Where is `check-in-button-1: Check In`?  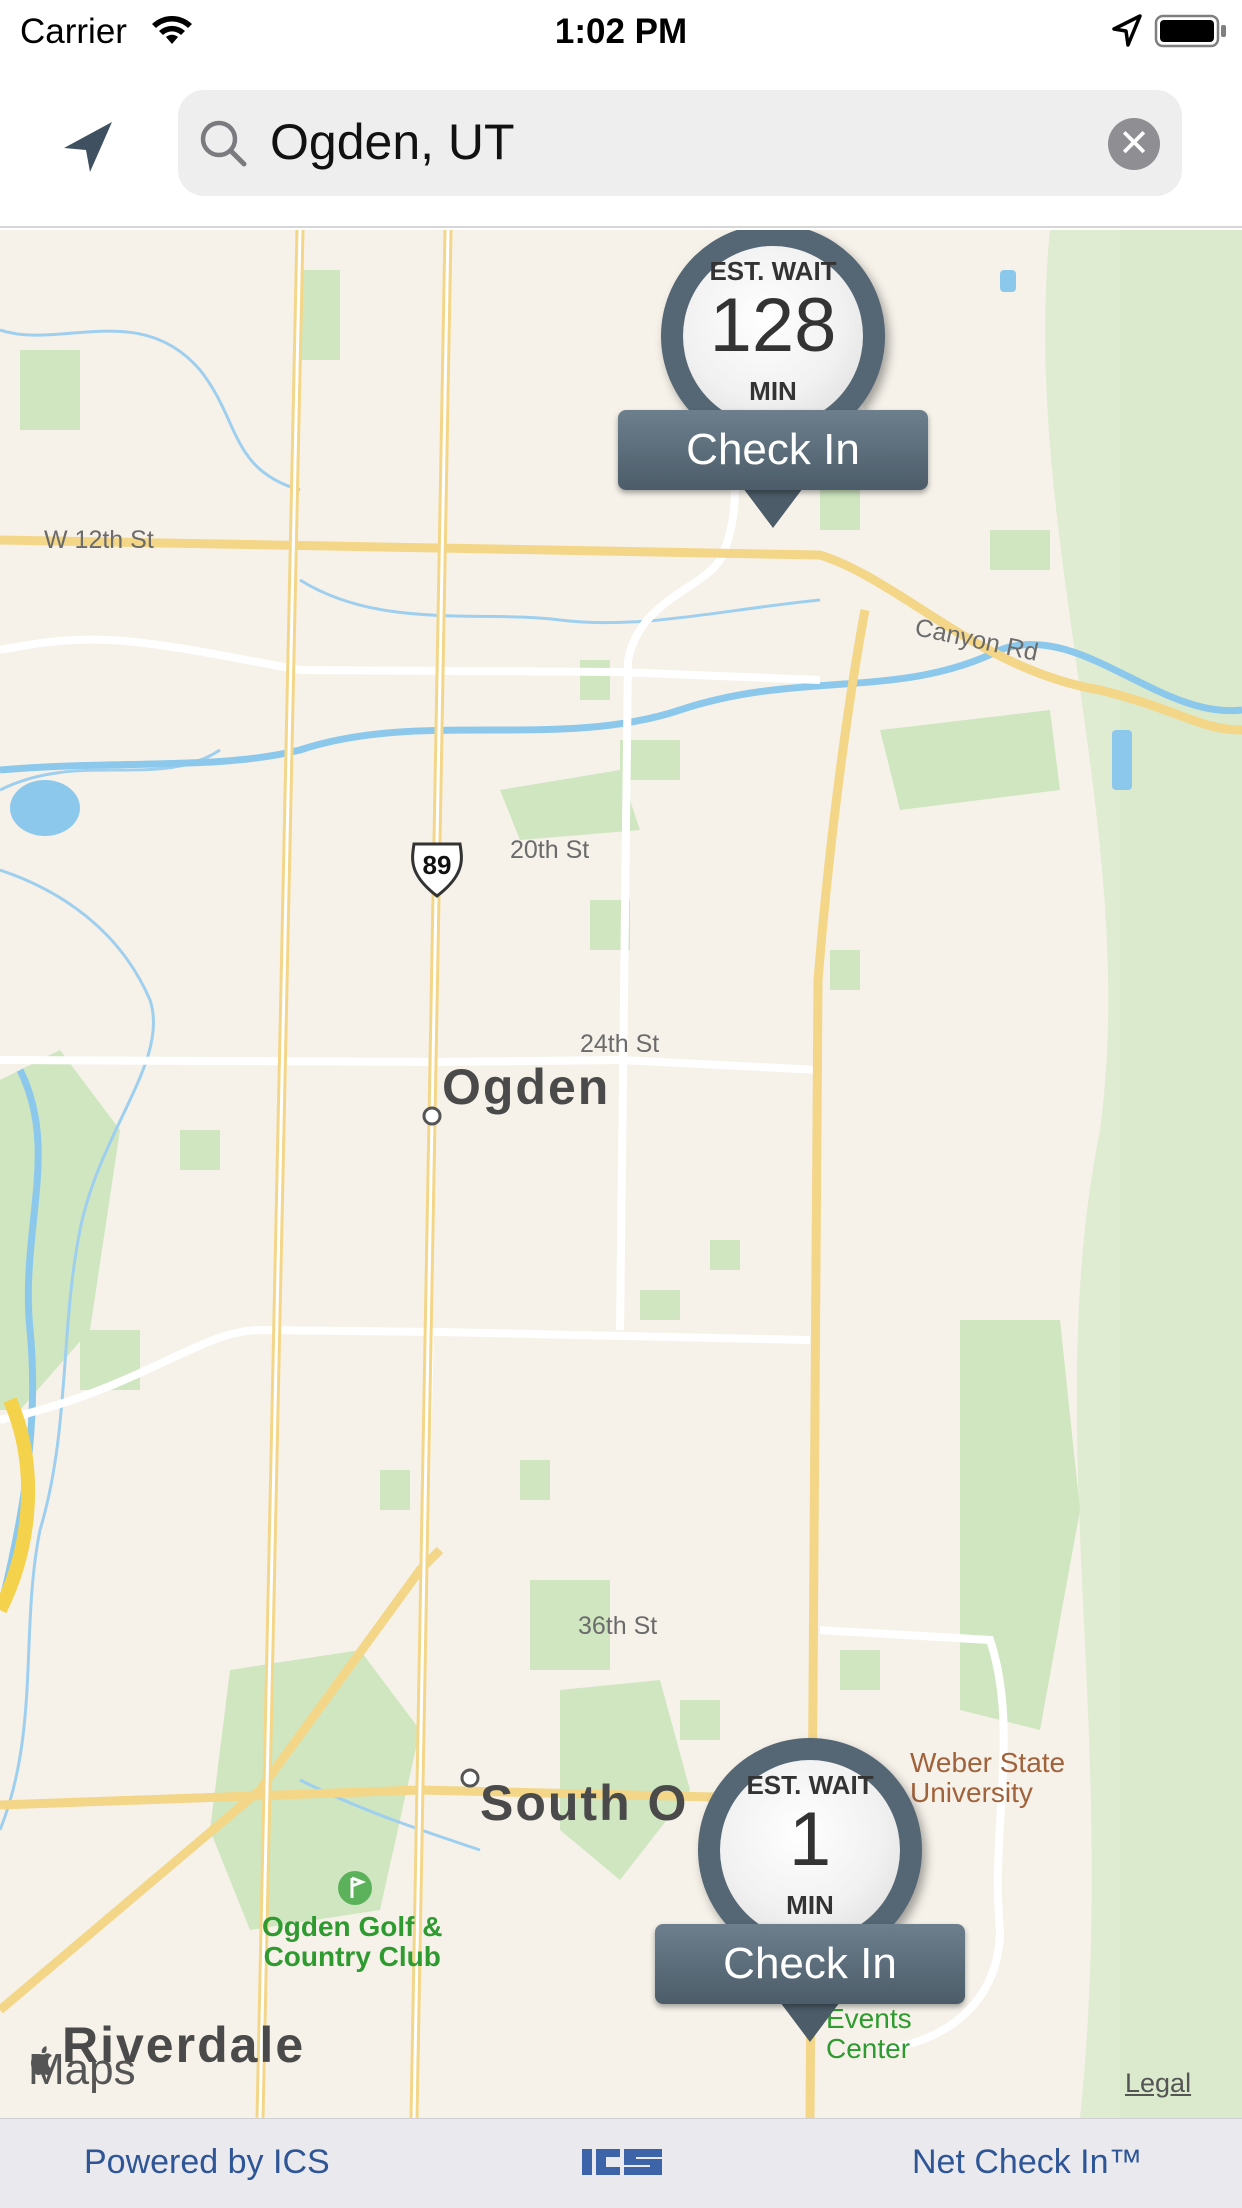 check-in-button-1: Check In is located at coordinates (773, 450).